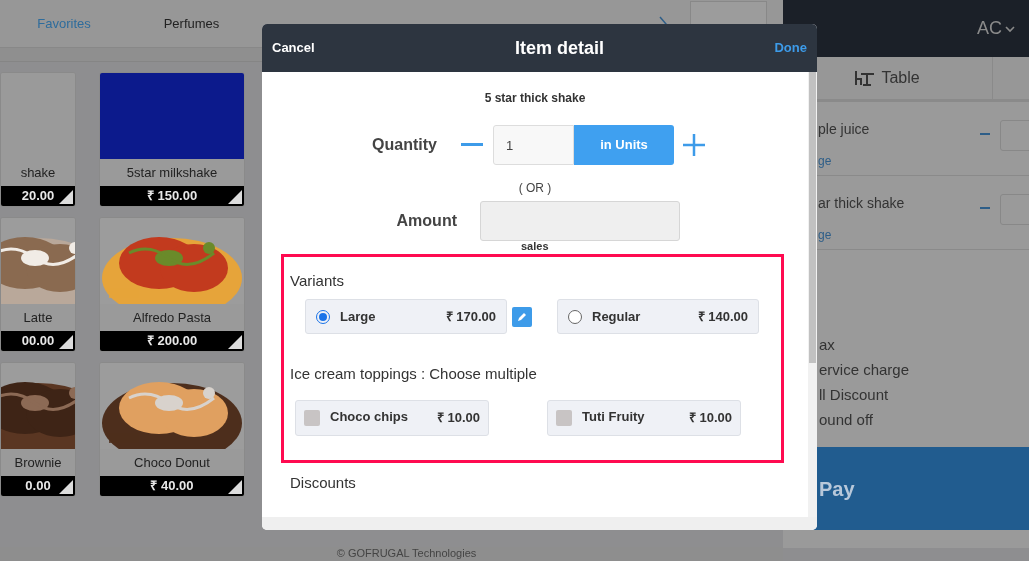 The width and height of the screenshot is (1029, 561). Describe the element at coordinates (404, 145) in the screenshot. I see `quantity-label: Quantity` at that location.